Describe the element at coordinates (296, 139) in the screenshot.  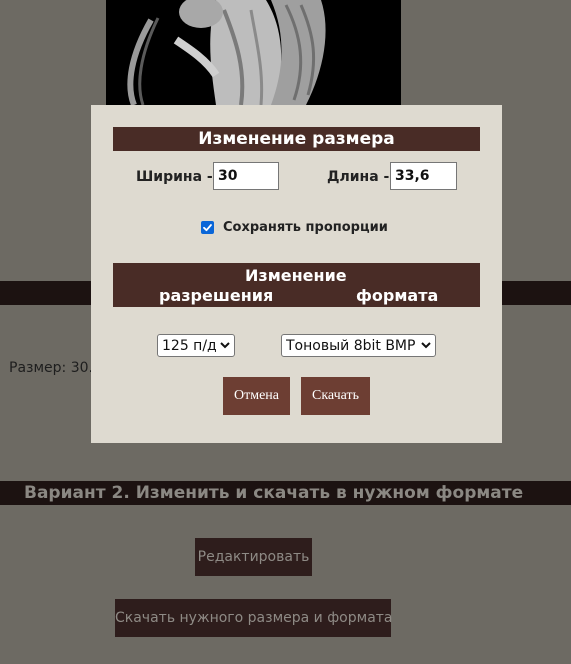
I see `resize-dialog-title: Изменение размера` at that location.